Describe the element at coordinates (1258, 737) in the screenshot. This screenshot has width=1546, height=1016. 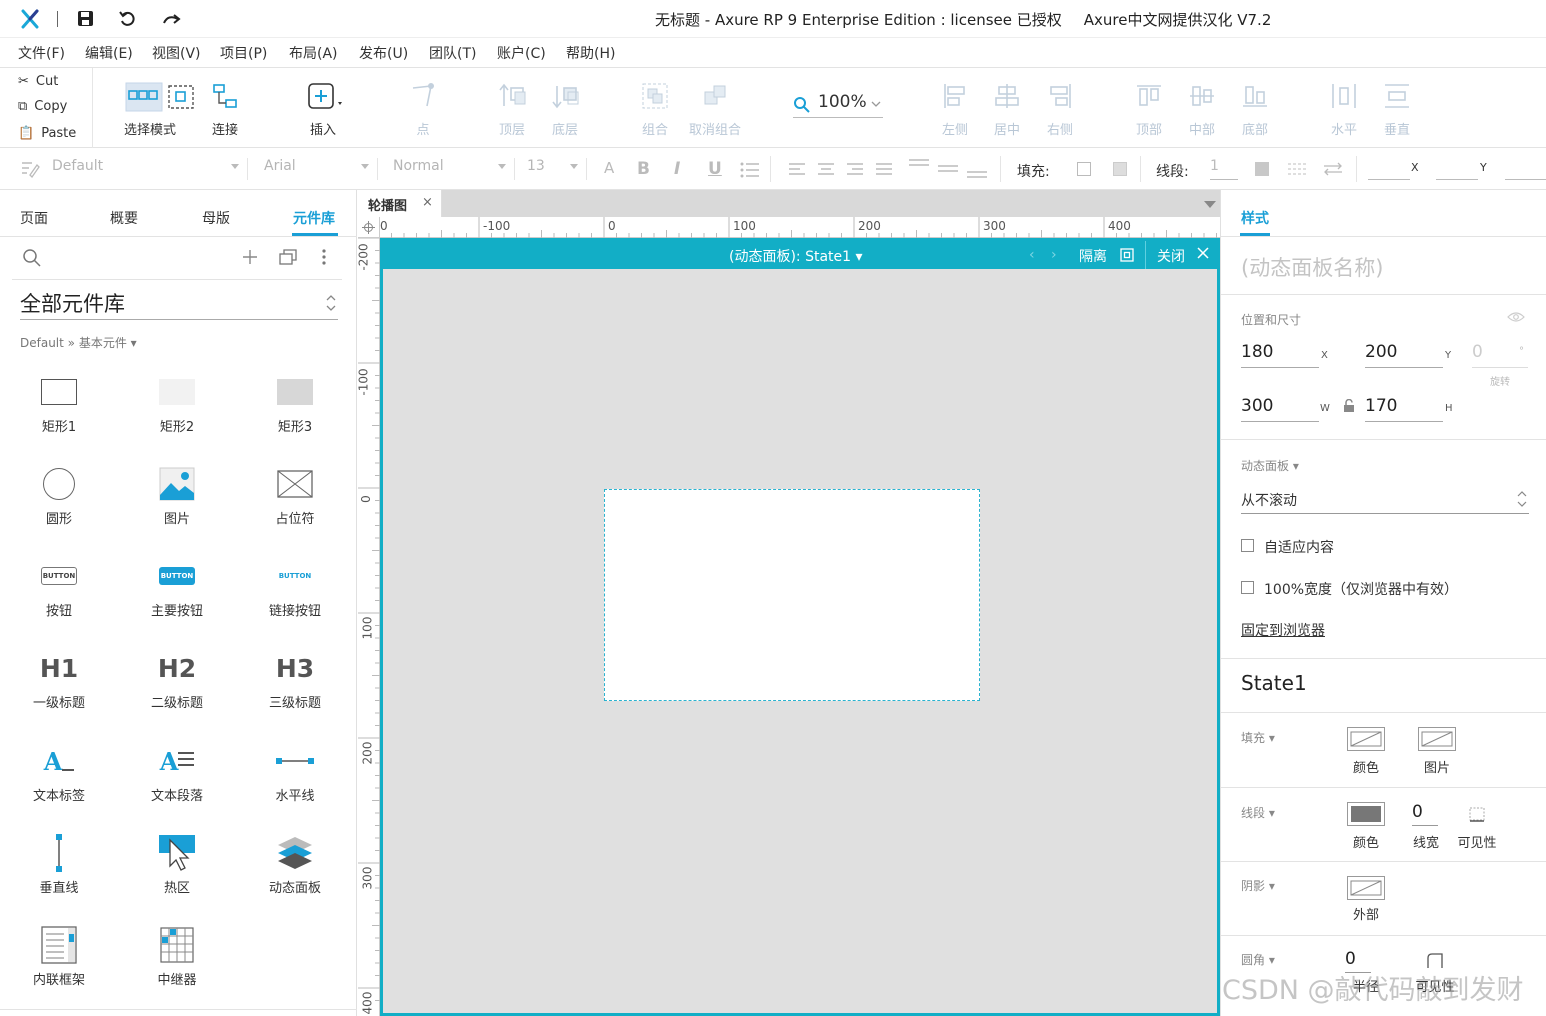
I see `fill-section-toggle: 填充 ▾` at that location.